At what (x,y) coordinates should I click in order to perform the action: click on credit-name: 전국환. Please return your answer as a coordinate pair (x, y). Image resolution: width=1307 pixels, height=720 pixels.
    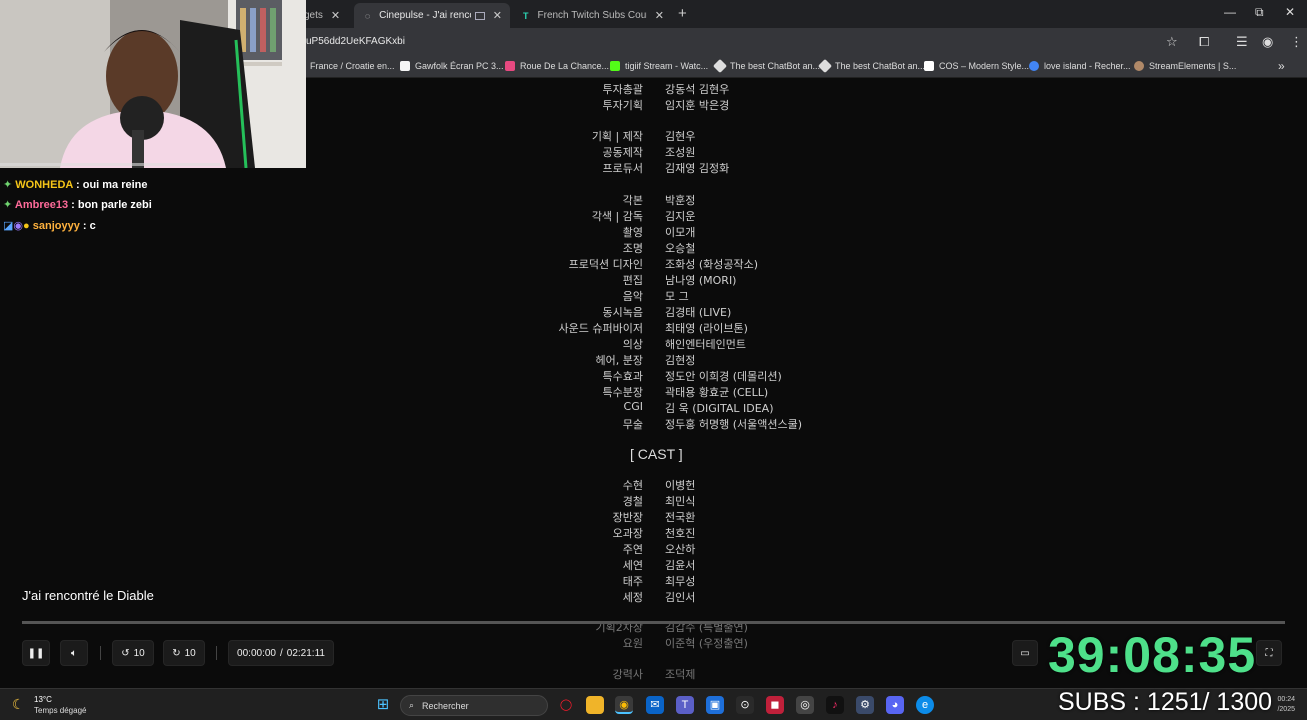
    Looking at the image, I should click on (680, 517).